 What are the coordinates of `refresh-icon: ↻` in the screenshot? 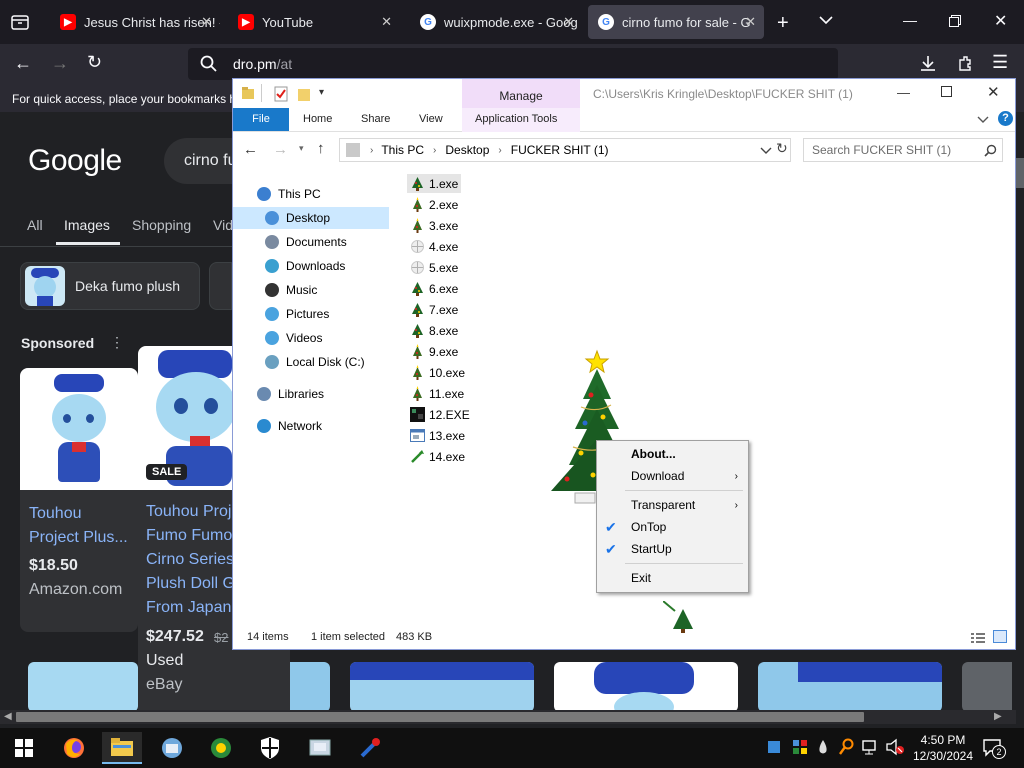 It's located at (782, 148).